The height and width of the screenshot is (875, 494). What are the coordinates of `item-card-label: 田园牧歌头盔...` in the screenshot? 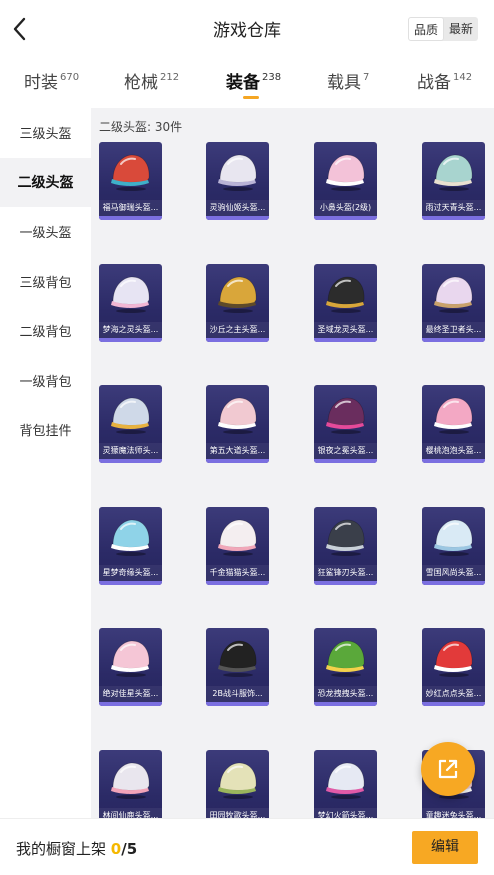 It's located at (237, 812).